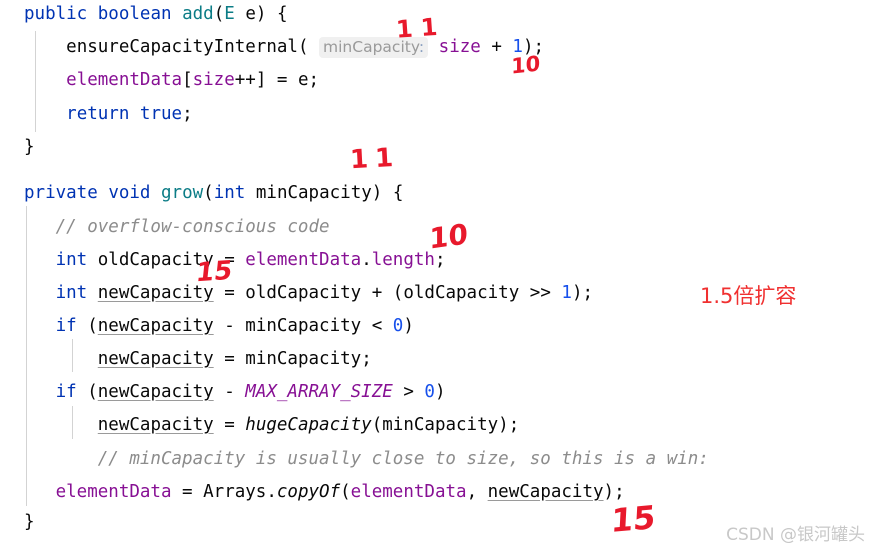 The width and height of the screenshot is (879, 553). I want to click on ink-annotation-10-near-length: 10, so click(448, 236).